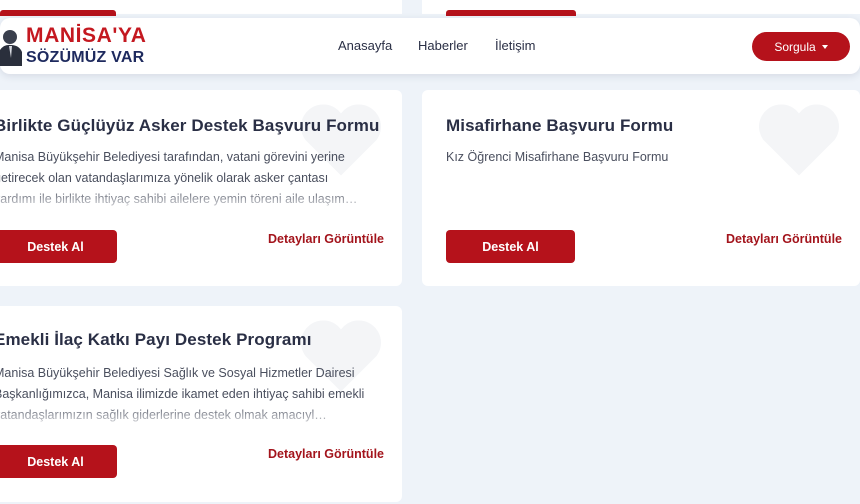  Describe the element at coordinates (795, 46) in the screenshot. I see `sorgula-label: Sorgula` at that location.